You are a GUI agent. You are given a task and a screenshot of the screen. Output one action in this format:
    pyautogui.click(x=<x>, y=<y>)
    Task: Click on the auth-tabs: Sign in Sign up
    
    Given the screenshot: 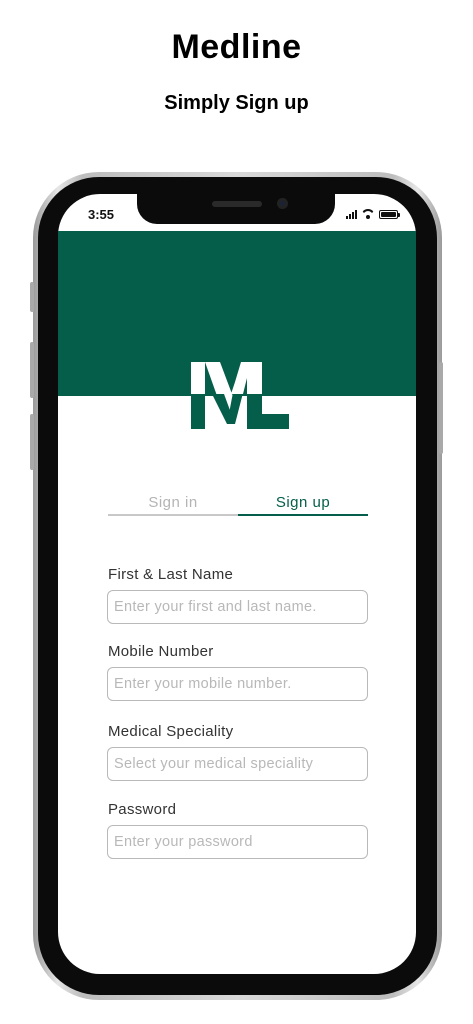 What is the action you would take?
    pyautogui.click(x=238, y=504)
    